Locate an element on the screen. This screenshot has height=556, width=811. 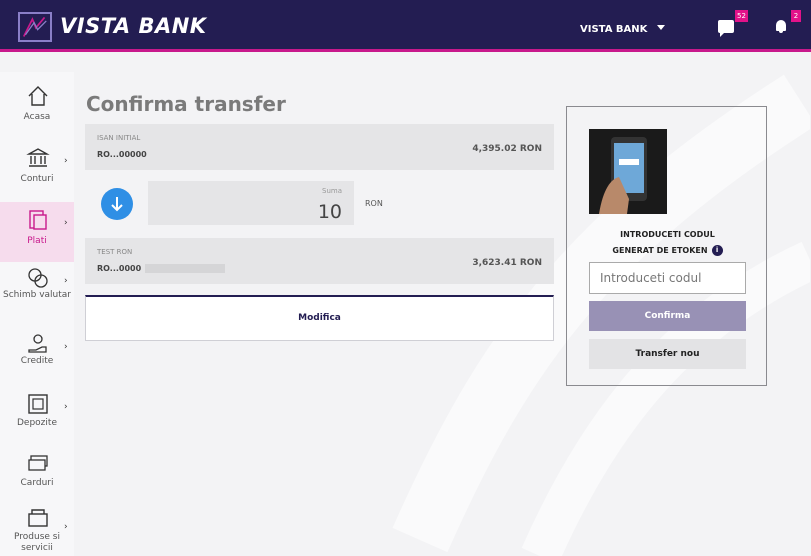
sidebar-item-label: Plati is located at coordinates (37, 241).